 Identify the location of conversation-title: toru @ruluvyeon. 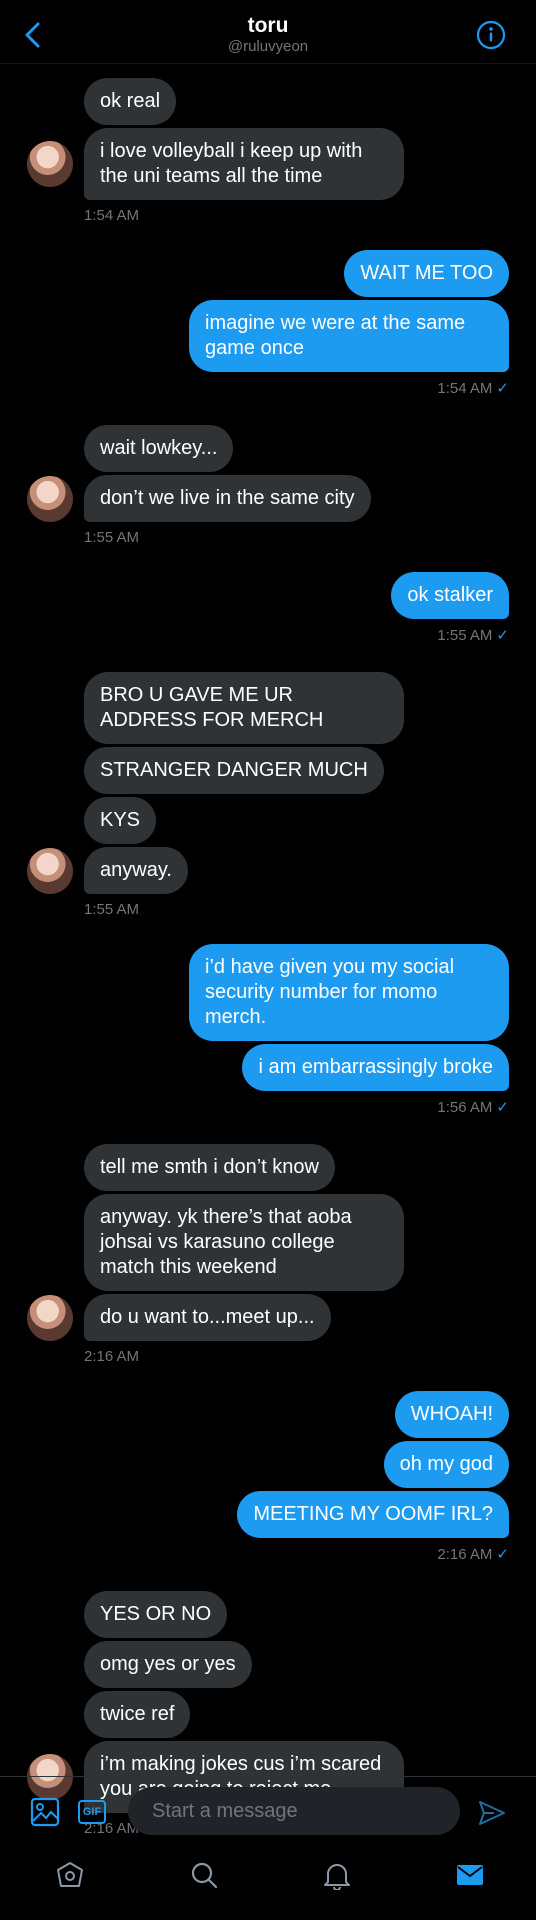
(268, 35).